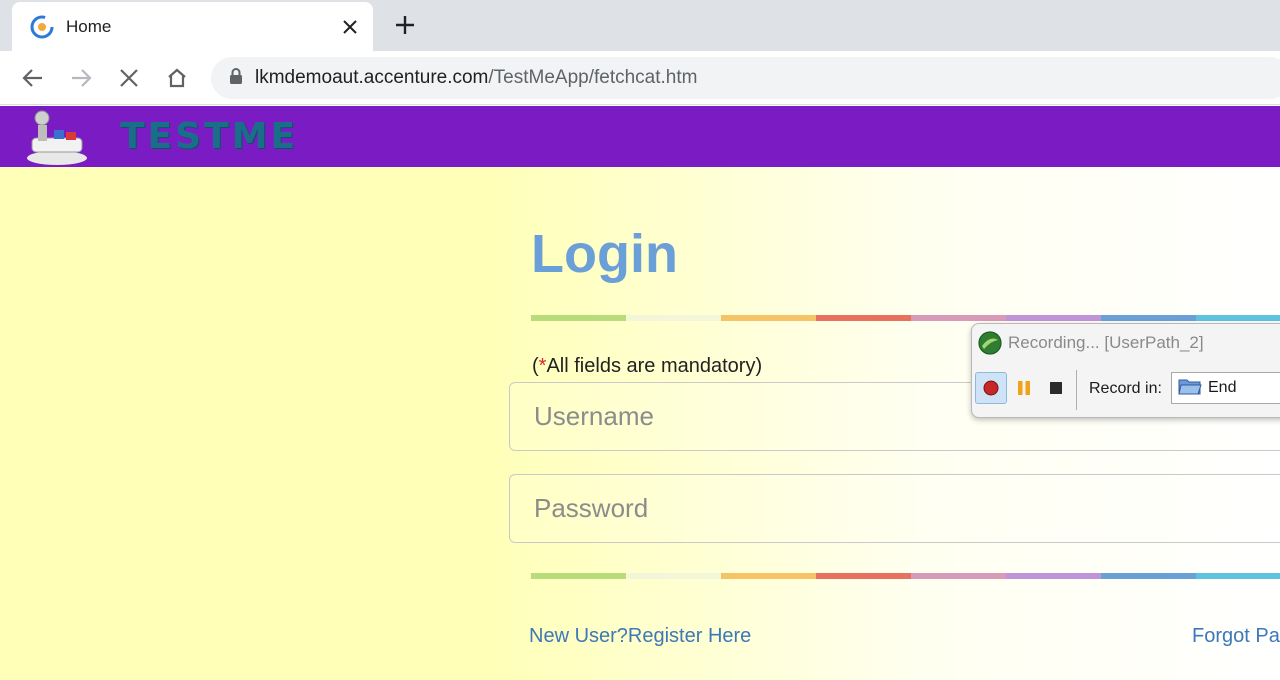 This screenshot has height=680, width=1280. Describe the element at coordinates (1106, 342) in the screenshot. I see `recording-title: Recording... [UserPath_2]` at that location.